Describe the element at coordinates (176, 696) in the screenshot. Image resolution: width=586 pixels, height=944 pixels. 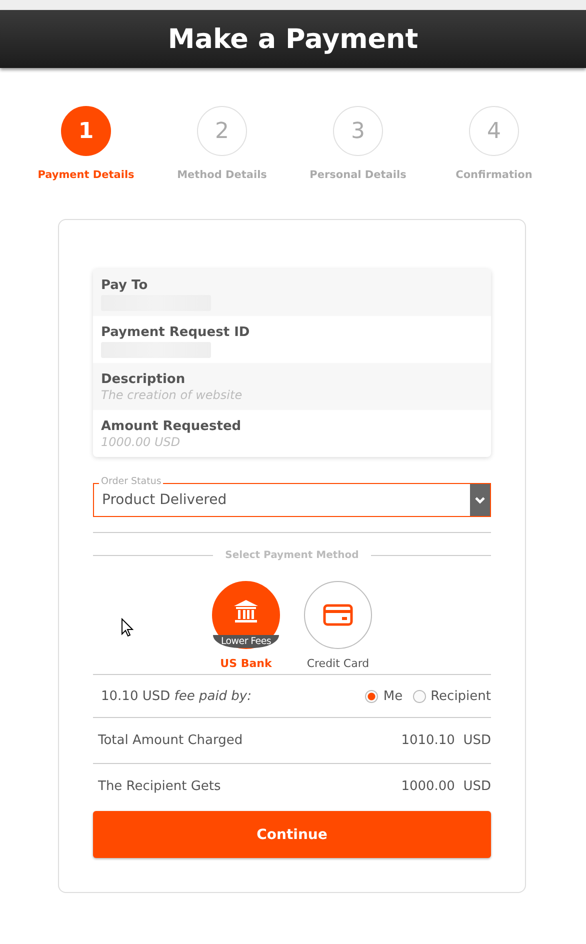
I see `fee-text: 10.10 USD fee paid by:` at that location.